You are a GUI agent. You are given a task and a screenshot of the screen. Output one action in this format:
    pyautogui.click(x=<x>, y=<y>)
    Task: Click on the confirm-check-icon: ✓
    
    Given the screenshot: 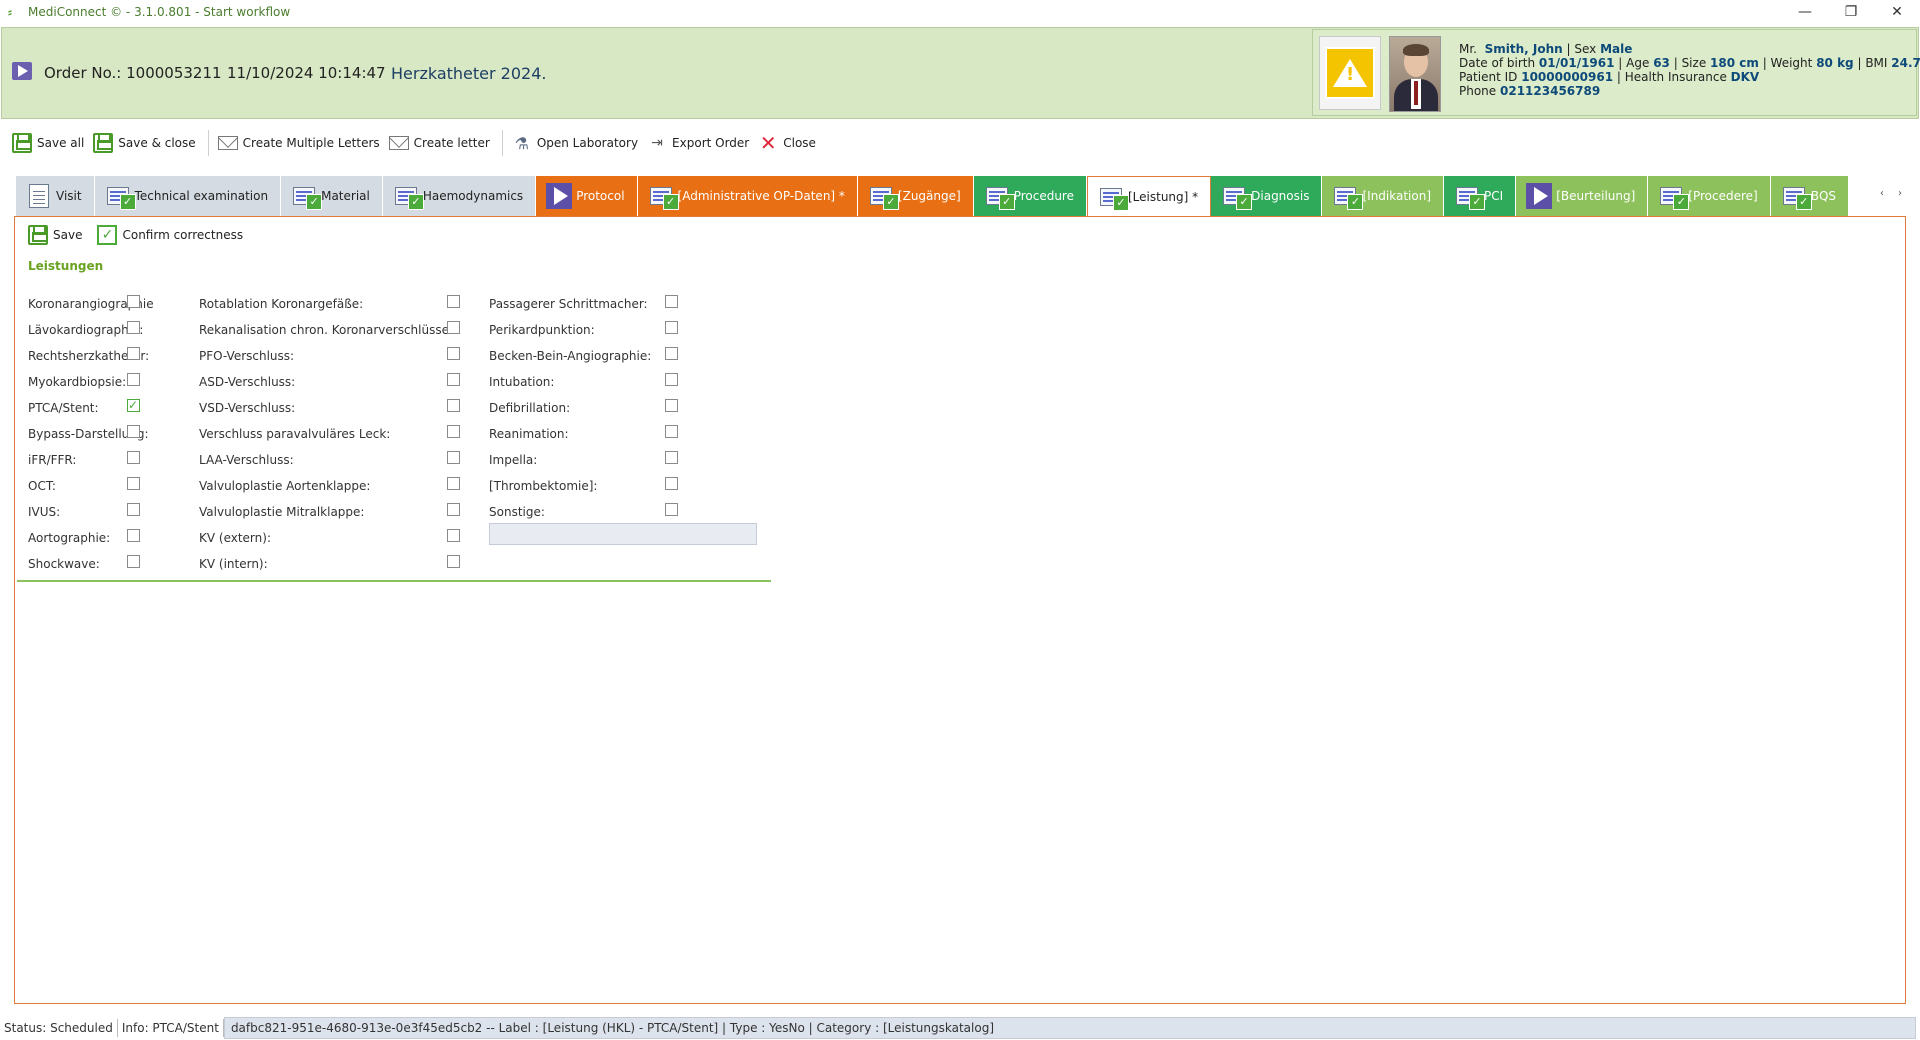 What is the action you would take?
    pyautogui.click(x=107, y=235)
    